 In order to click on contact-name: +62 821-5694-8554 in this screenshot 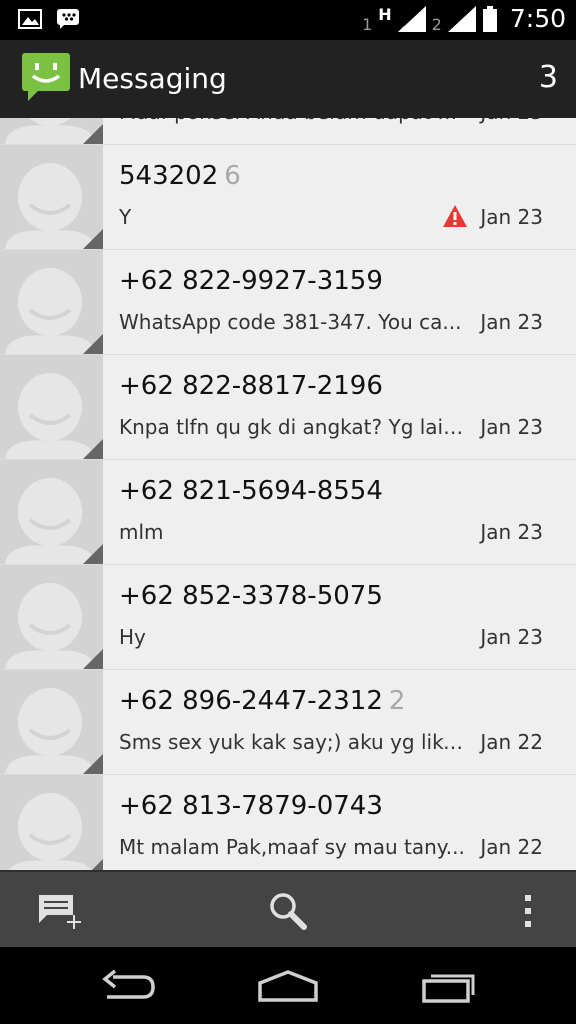, I will do `click(251, 491)`.